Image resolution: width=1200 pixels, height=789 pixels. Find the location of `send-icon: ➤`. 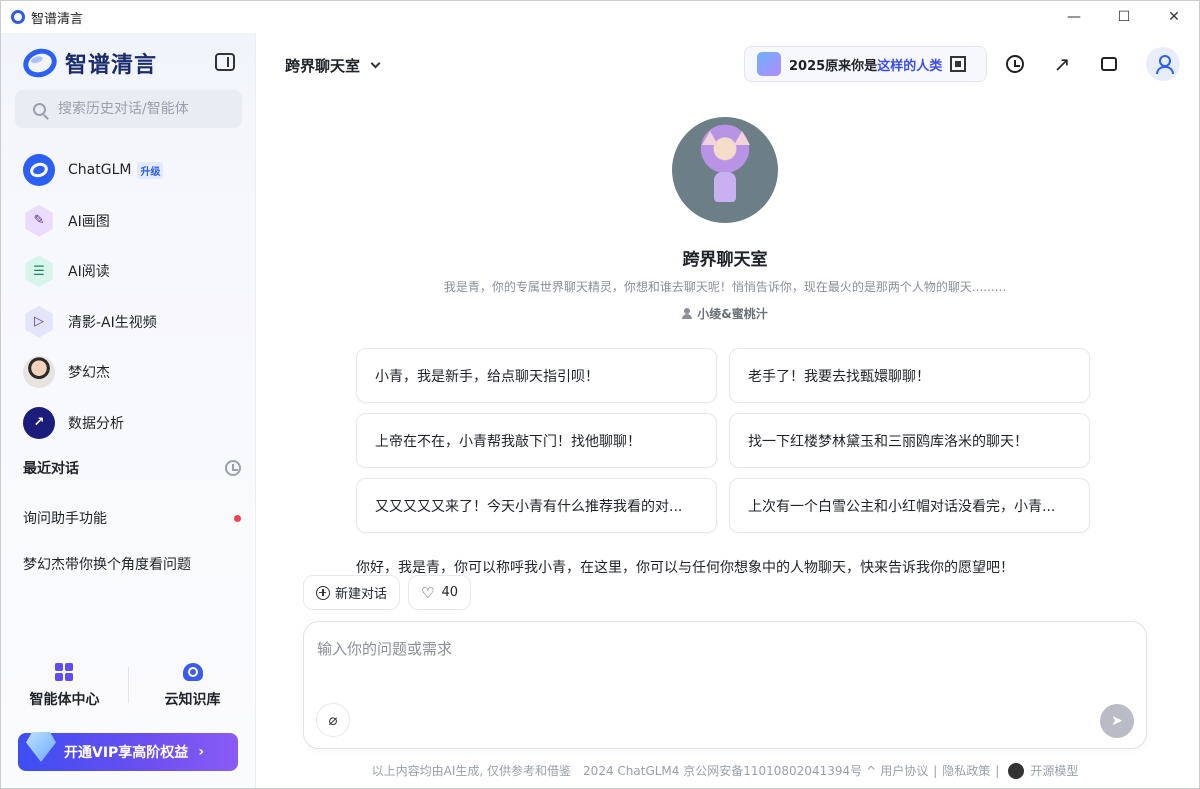

send-icon: ➤ is located at coordinates (1117, 721).